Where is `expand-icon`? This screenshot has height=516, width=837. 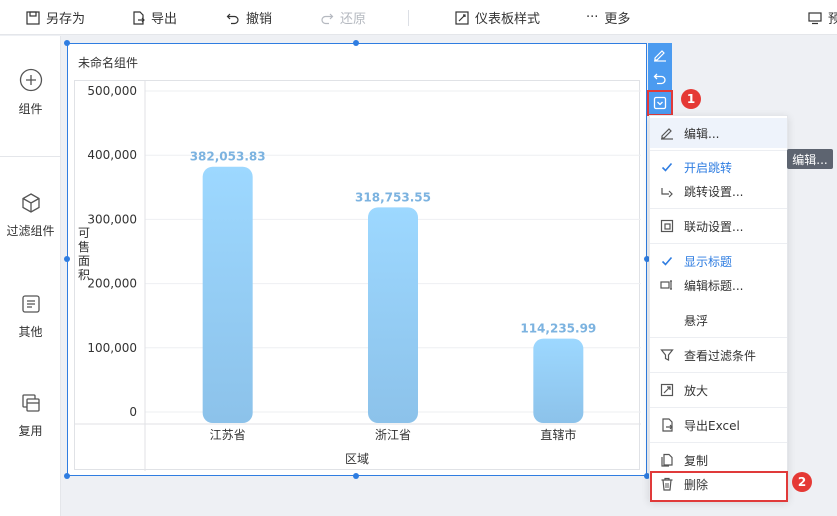
expand-icon is located at coordinates (667, 390).